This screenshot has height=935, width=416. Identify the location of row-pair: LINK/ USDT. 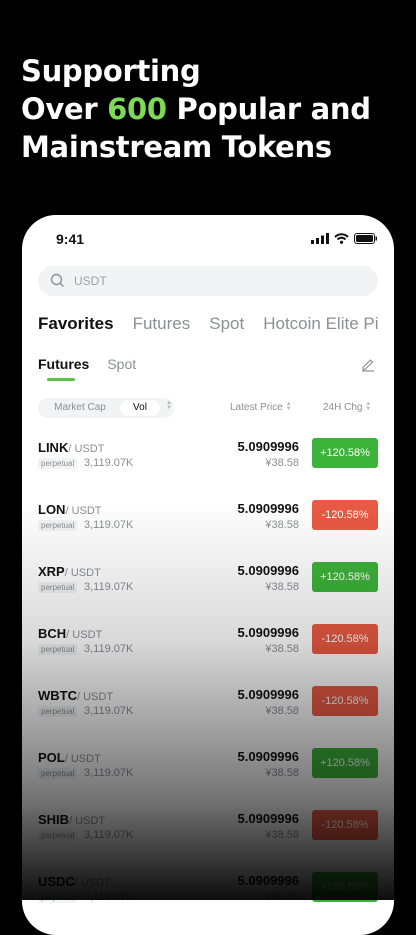
(71, 447).